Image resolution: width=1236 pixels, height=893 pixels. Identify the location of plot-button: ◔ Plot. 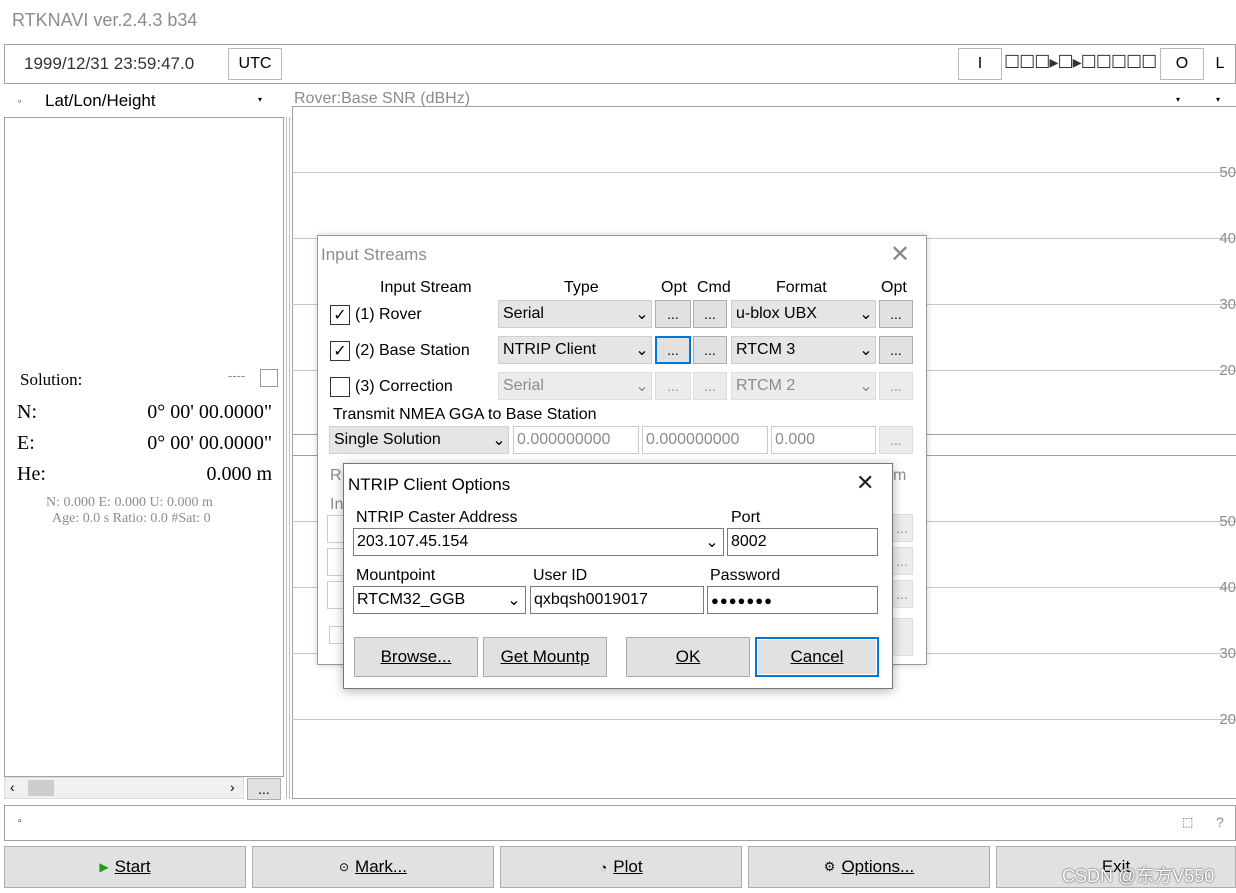
(621, 867).